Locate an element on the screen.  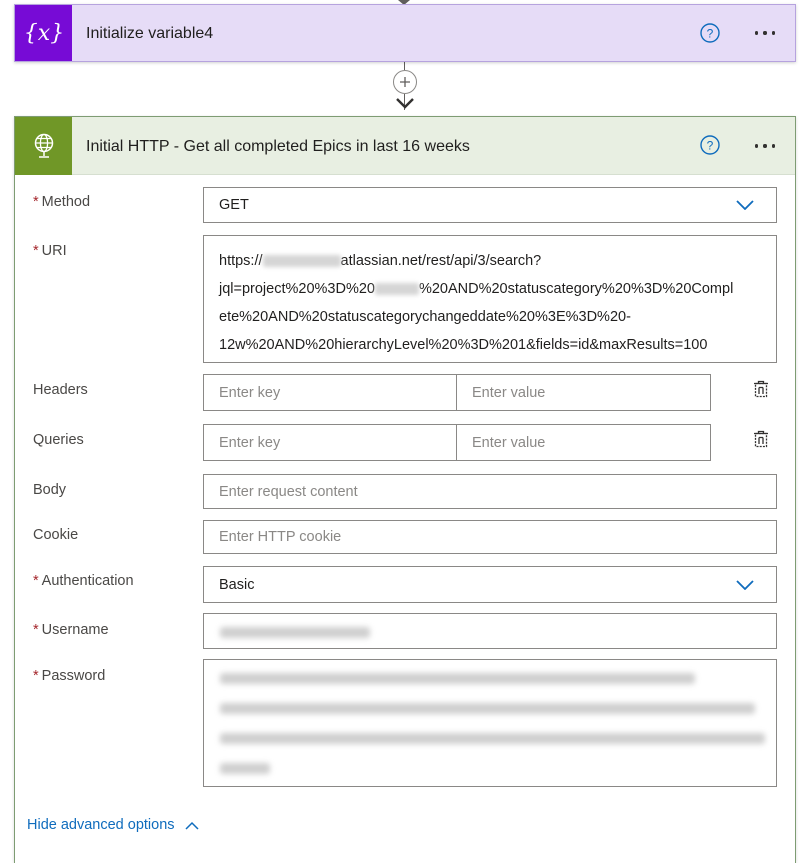
password-input is located at coordinates (490, 723).